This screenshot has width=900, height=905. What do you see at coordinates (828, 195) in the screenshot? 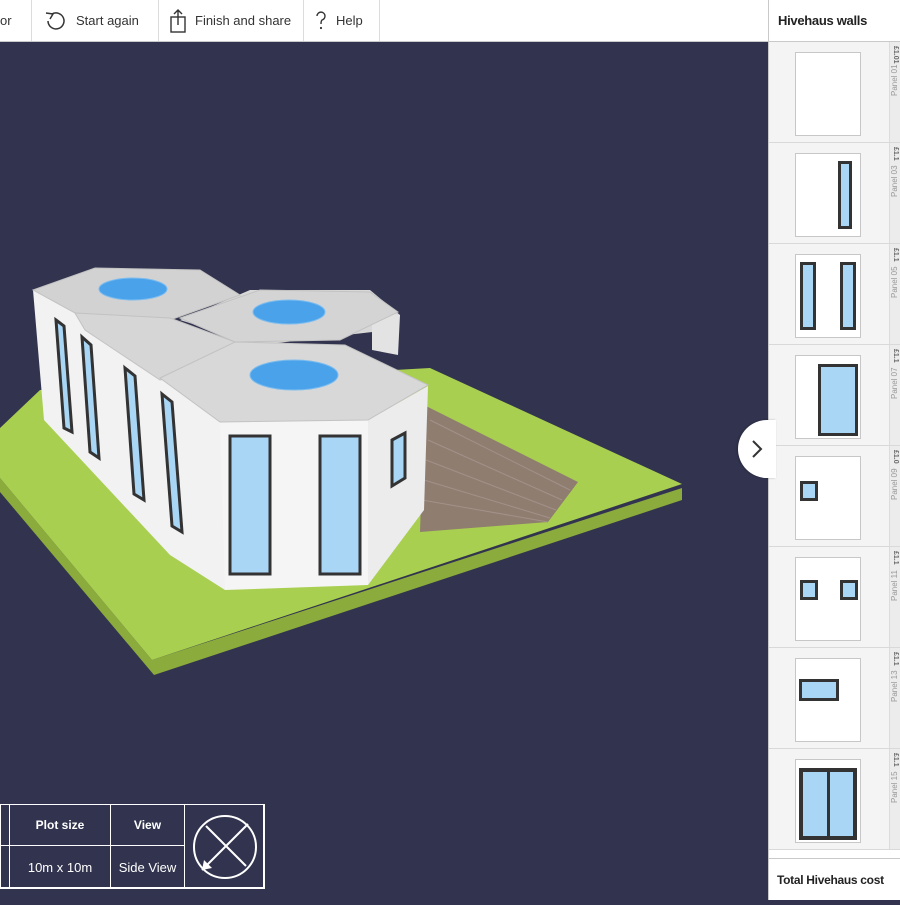
I see `wall-thumb-narrow-window` at bounding box center [828, 195].